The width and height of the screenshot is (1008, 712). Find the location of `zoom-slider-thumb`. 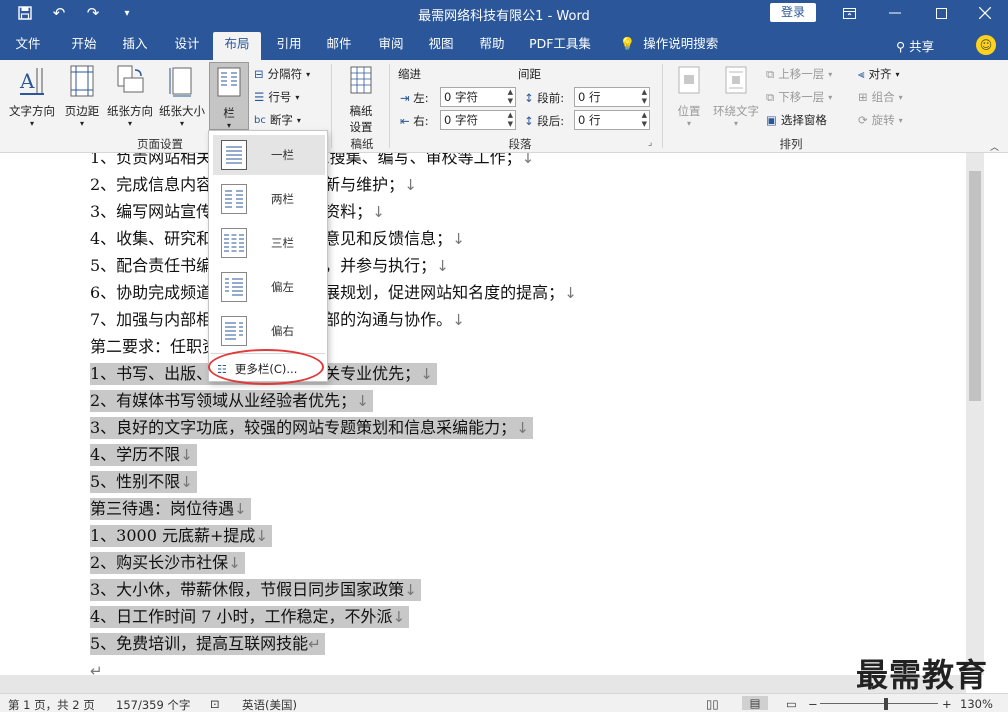

zoom-slider-thumb is located at coordinates (886, 704).